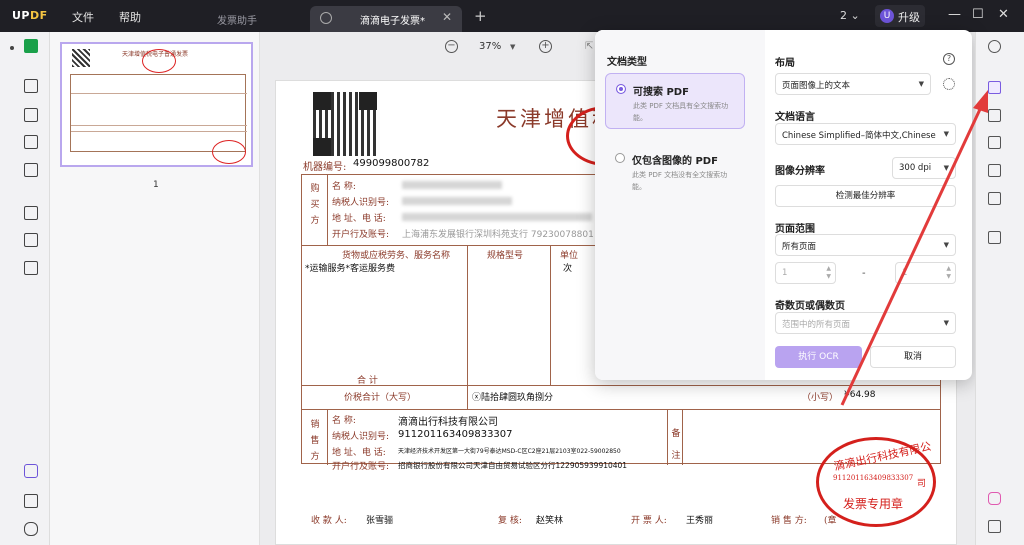  Describe the element at coordinates (31, 240) in the screenshot. I see `crop-icon` at that location.